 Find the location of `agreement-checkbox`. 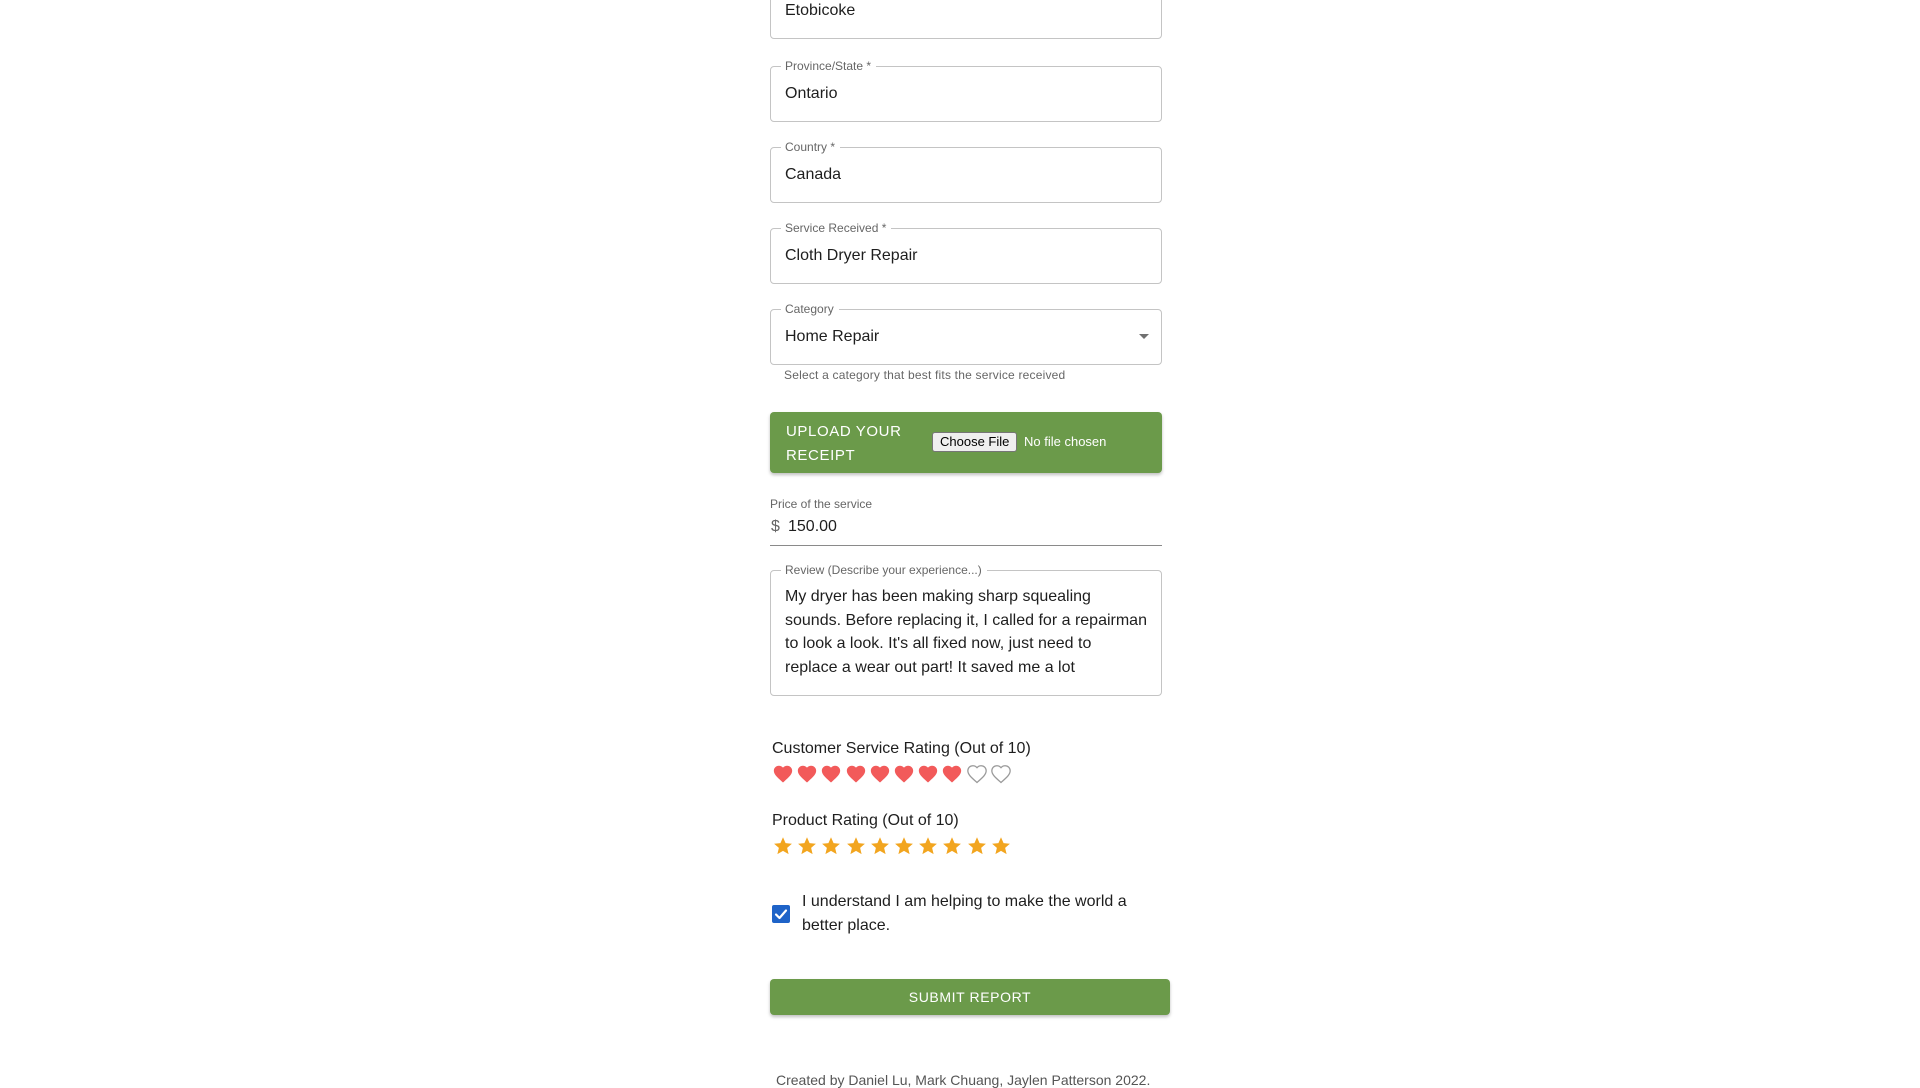

agreement-checkbox is located at coordinates (781, 914).